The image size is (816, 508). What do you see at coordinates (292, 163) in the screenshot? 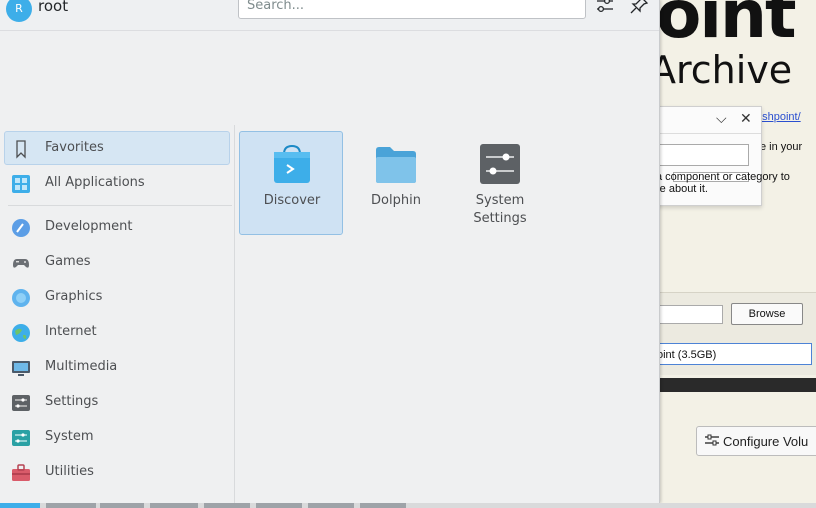
I see `discover-bag-icon` at bounding box center [292, 163].